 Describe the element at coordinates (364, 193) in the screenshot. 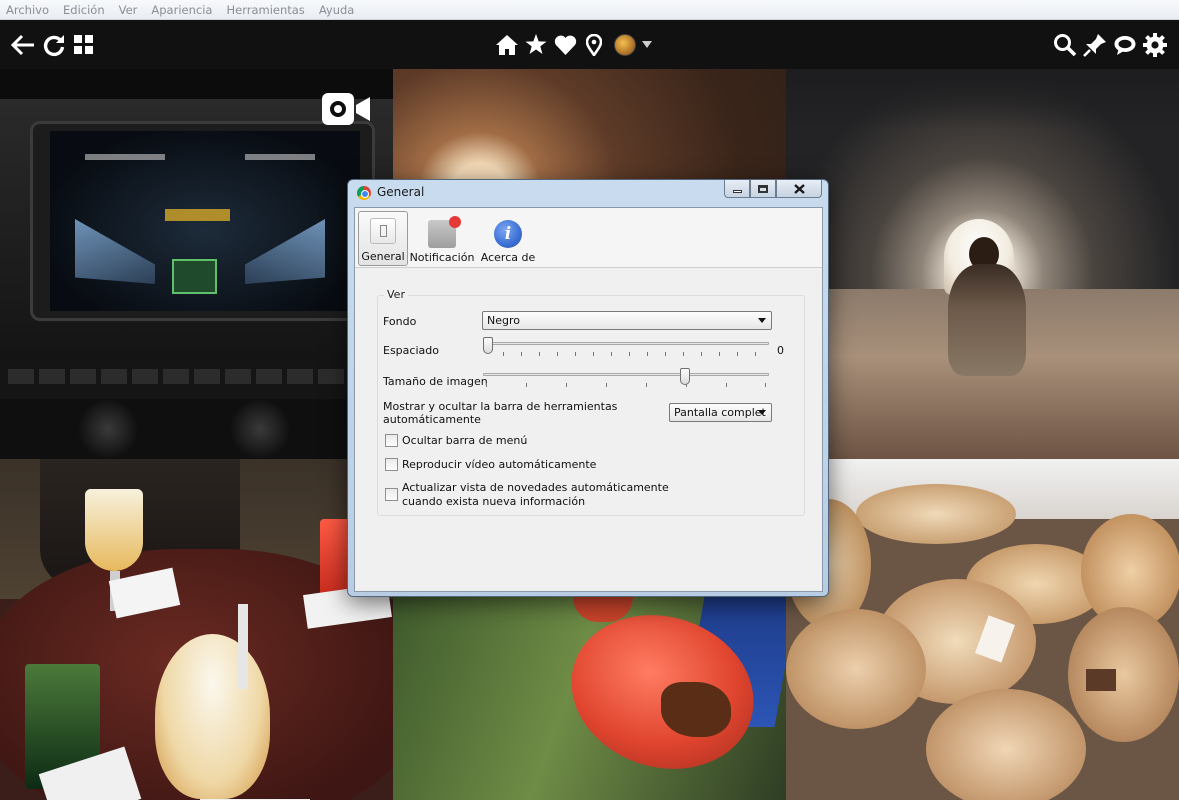

I see `app-logo-icon` at that location.